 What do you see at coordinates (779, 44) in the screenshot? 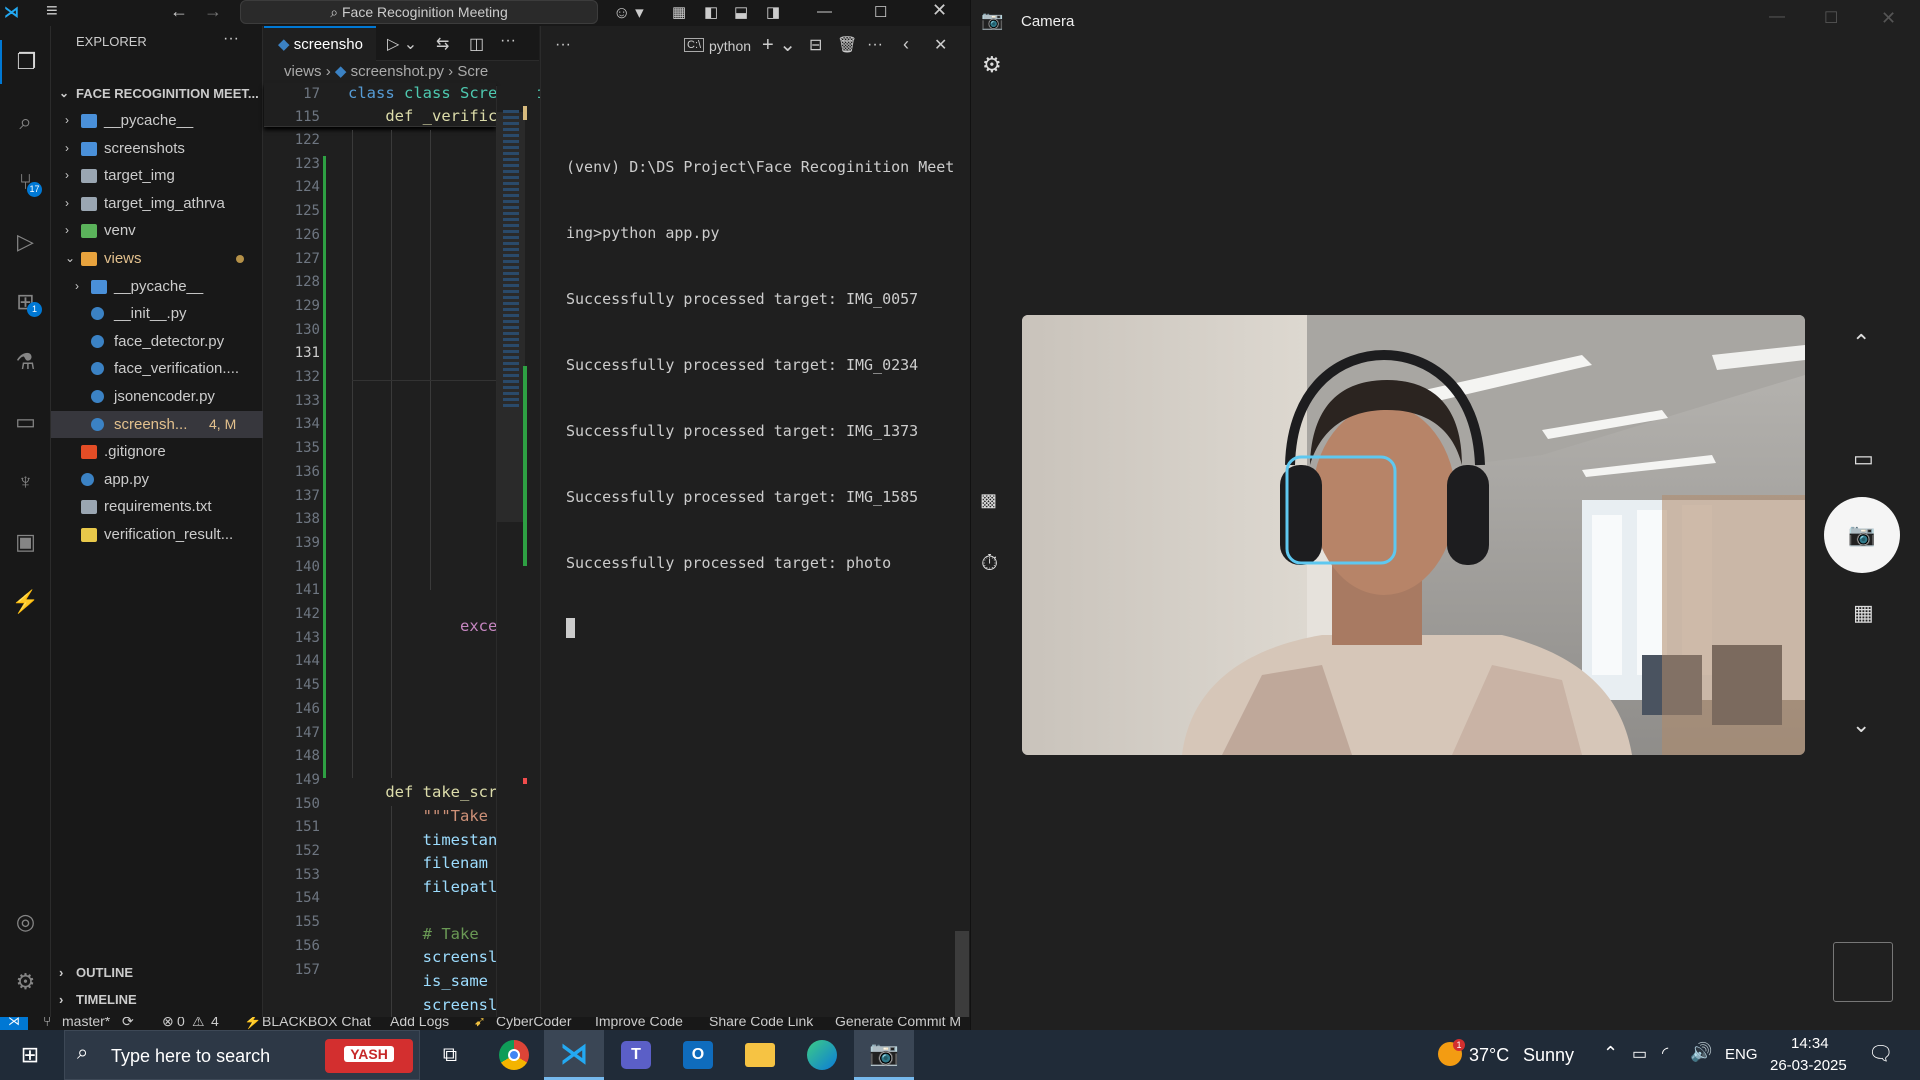
I see `new-terminal-icon: + ⌄` at bounding box center [779, 44].